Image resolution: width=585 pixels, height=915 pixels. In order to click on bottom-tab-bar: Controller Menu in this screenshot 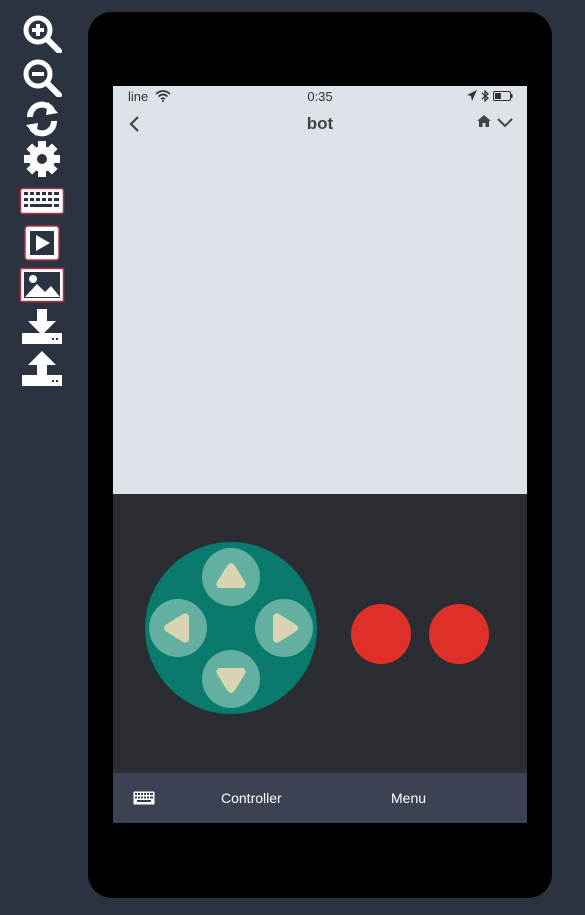, I will do `click(320, 798)`.